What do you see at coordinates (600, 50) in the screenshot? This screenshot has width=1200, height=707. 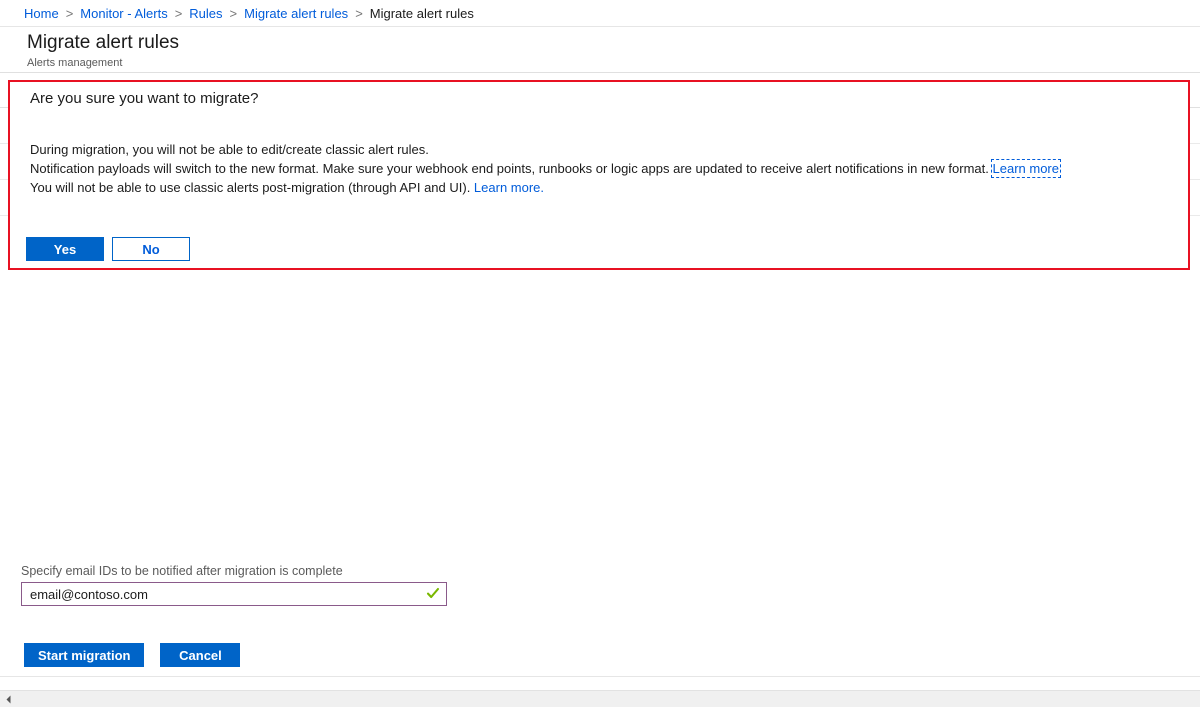 I see `blade-header: Migrate alert rules Alerts management` at bounding box center [600, 50].